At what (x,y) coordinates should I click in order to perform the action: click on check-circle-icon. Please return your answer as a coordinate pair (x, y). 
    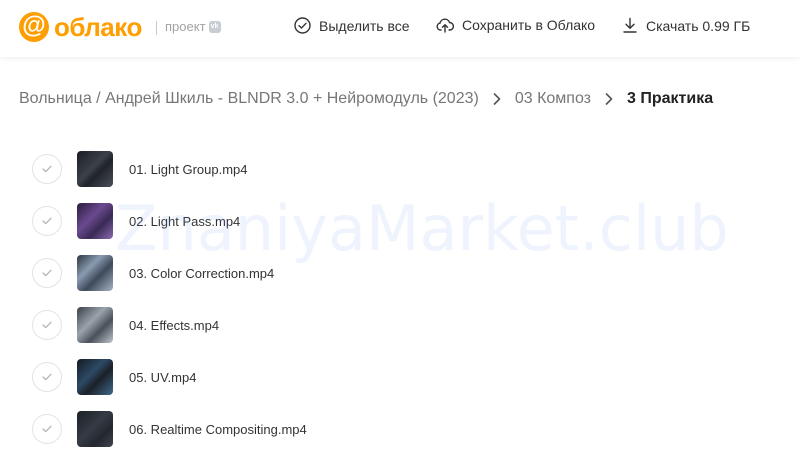
    Looking at the image, I should click on (302, 25).